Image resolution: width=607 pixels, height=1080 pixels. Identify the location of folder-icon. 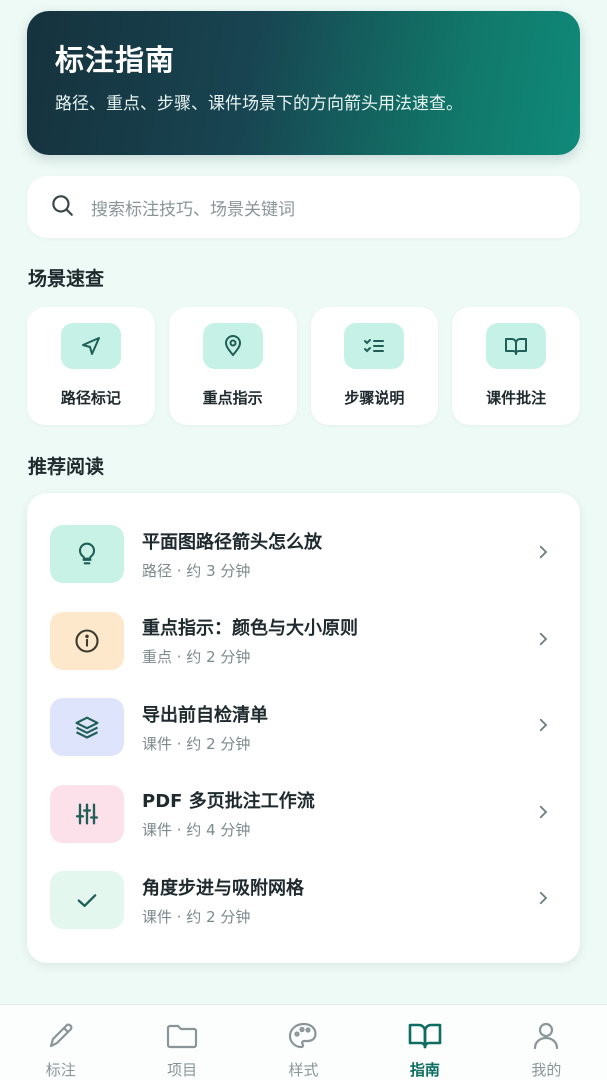
(182, 1038).